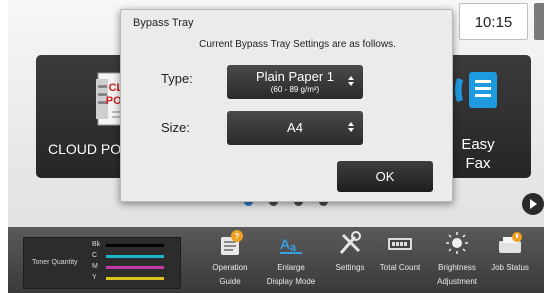  I want to click on dialog-title: Bypass Tray, so click(163, 23).